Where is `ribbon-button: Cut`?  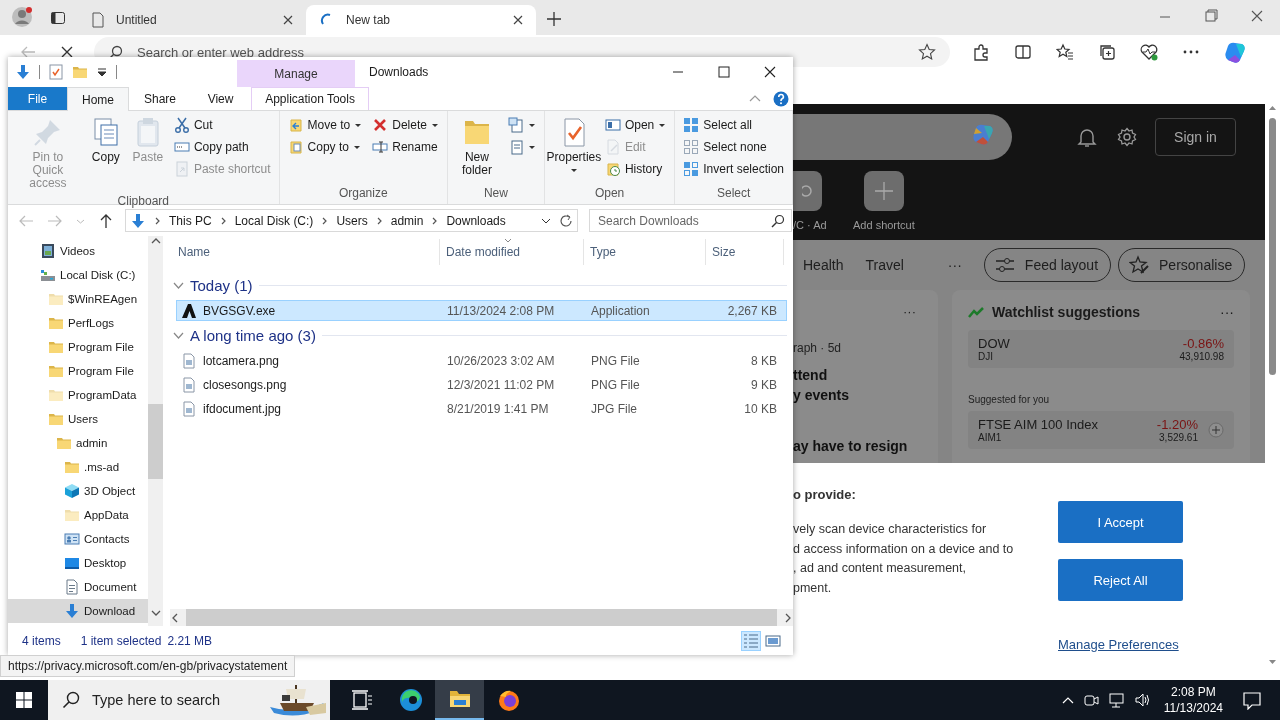 ribbon-button: Cut is located at coordinates (222, 125).